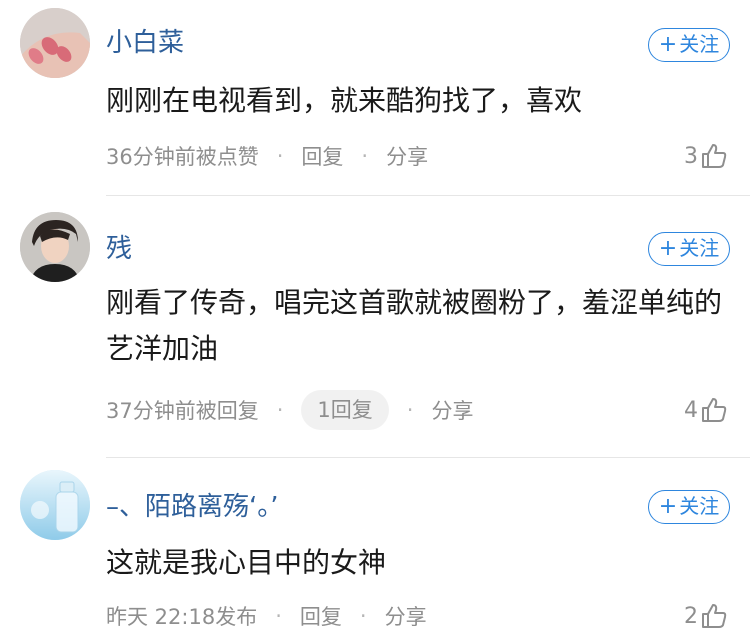  I want to click on like-count: 3, so click(691, 156).